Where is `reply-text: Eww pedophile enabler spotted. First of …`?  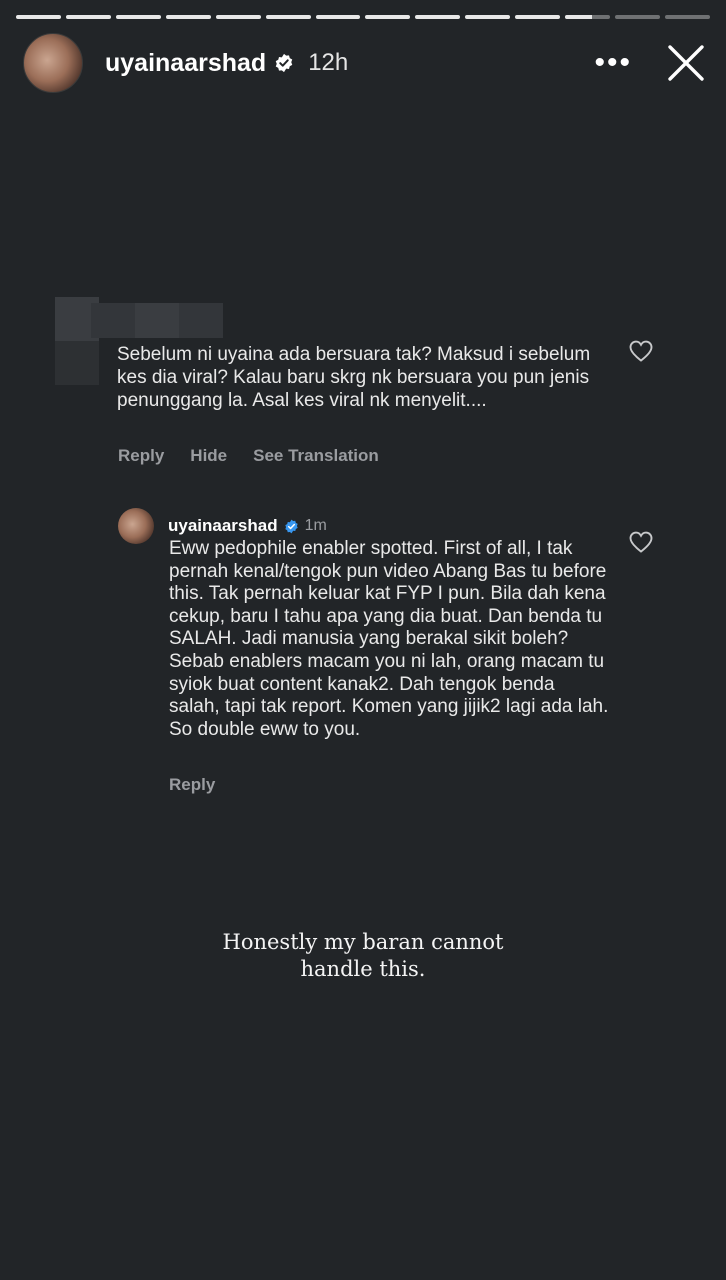
reply-text: Eww pedophile enabler spotted. First of … is located at coordinates (389, 639).